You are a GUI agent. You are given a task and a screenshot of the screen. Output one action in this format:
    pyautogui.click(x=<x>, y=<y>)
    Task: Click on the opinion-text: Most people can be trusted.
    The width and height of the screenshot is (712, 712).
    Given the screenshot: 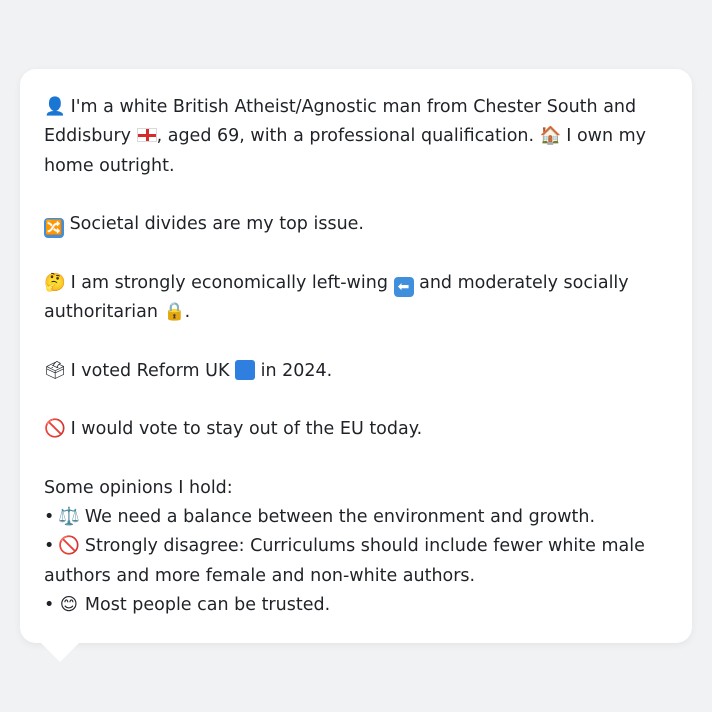 What is the action you would take?
    pyautogui.click(x=207, y=605)
    